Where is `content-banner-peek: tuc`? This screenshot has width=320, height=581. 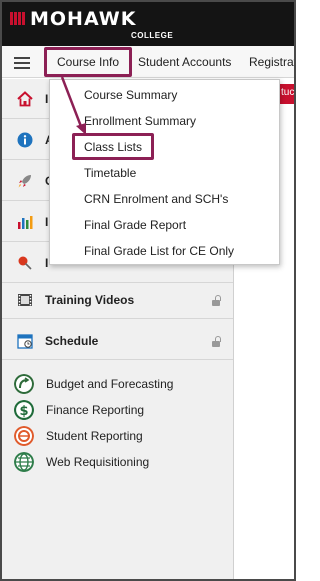
content-banner-peek: tuc is located at coordinates (287, 94).